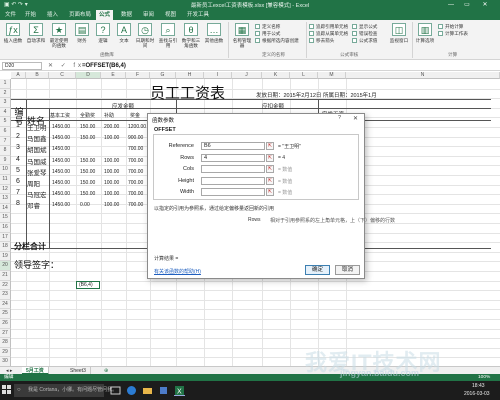 The width and height of the screenshot is (500, 400). Describe the element at coordinates (52, 15) in the screenshot. I see `tab-insert: 插入` at that location.